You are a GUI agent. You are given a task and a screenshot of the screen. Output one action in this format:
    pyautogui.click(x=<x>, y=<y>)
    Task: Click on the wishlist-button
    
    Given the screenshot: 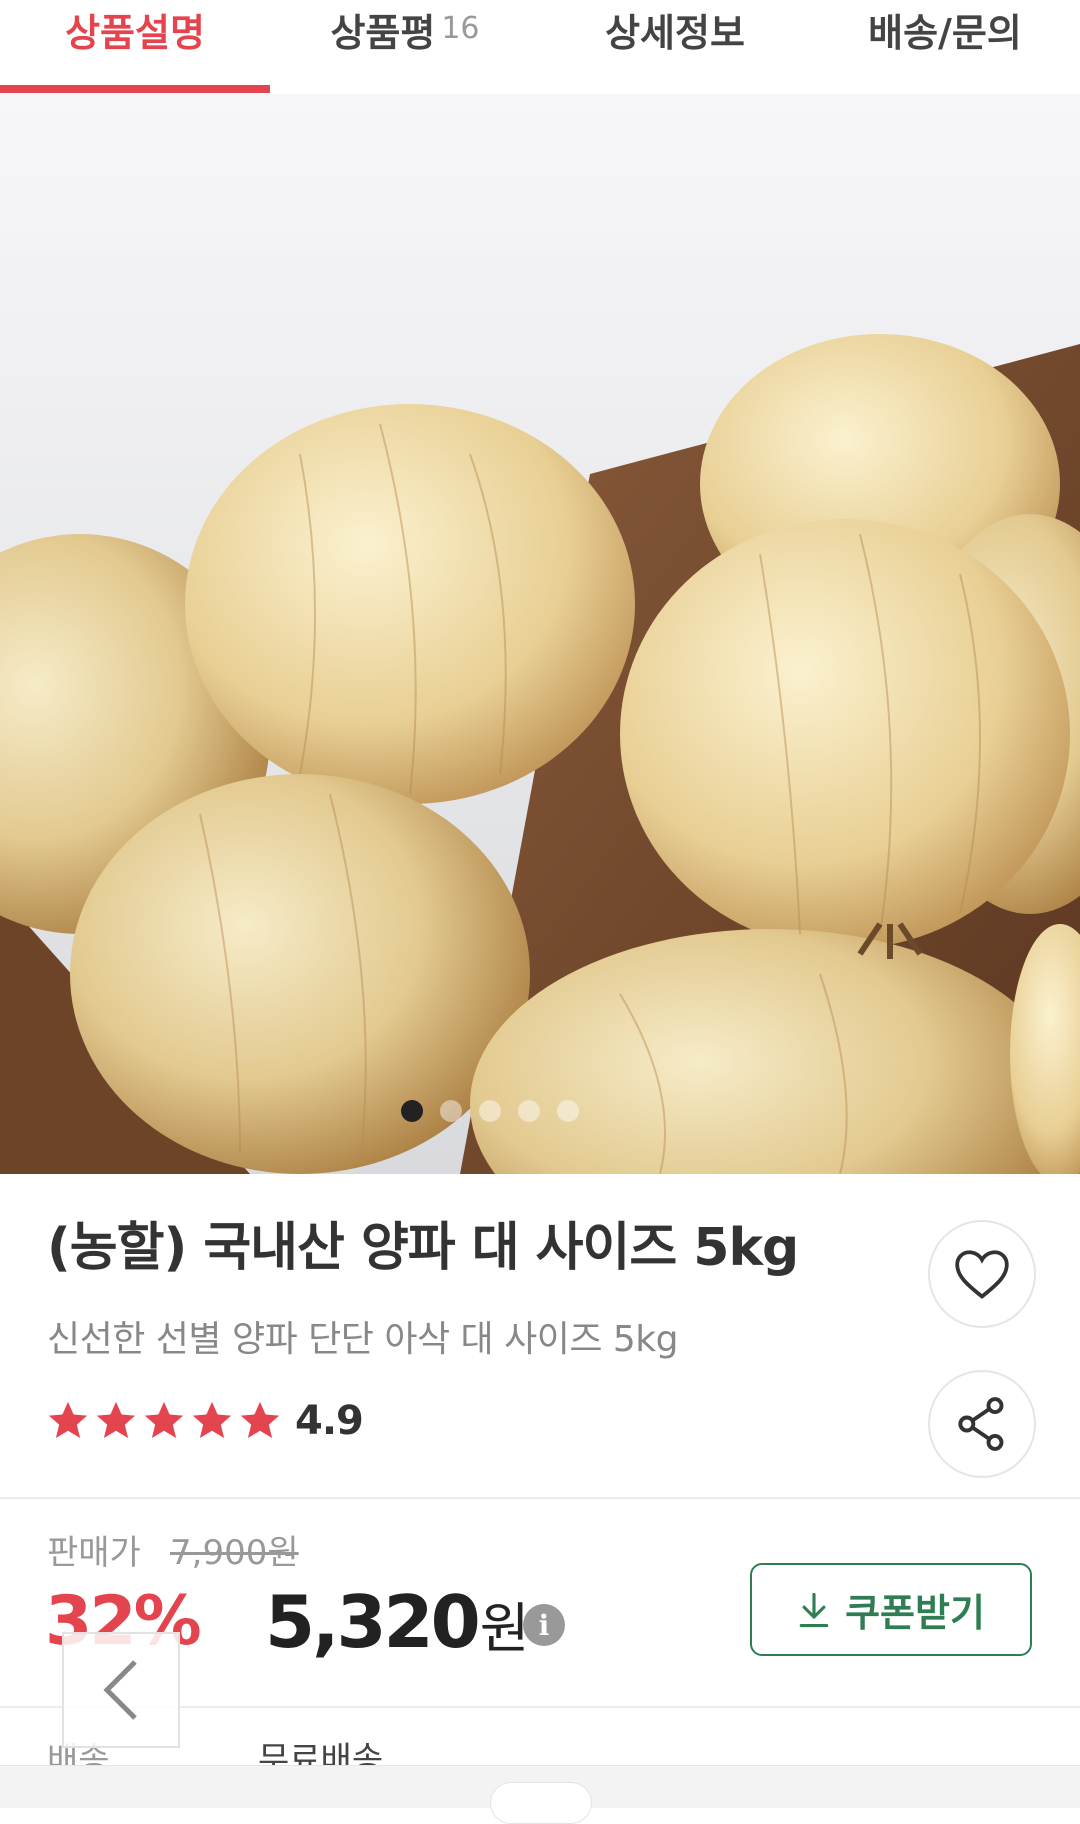 What is the action you would take?
    pyautogui.click(x=982, y=1274)
    